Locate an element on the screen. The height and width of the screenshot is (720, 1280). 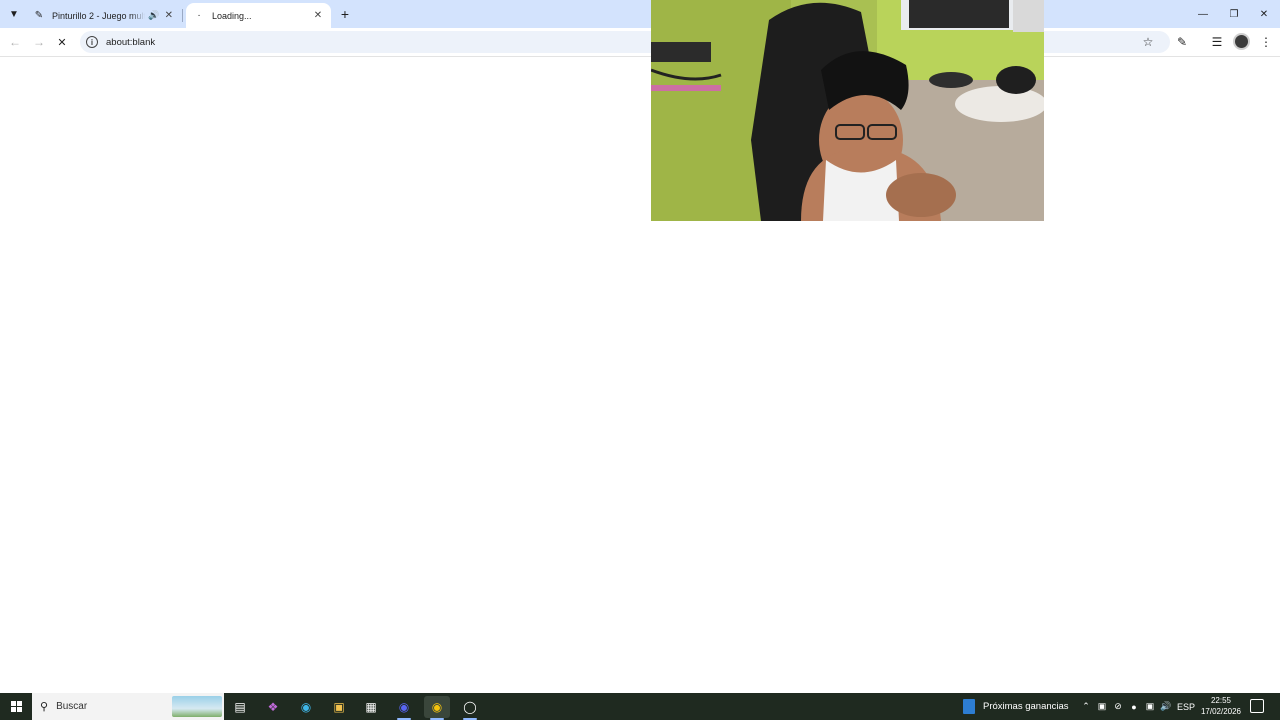
pencil-icon: ✎ is located at coordinates (39, 15).